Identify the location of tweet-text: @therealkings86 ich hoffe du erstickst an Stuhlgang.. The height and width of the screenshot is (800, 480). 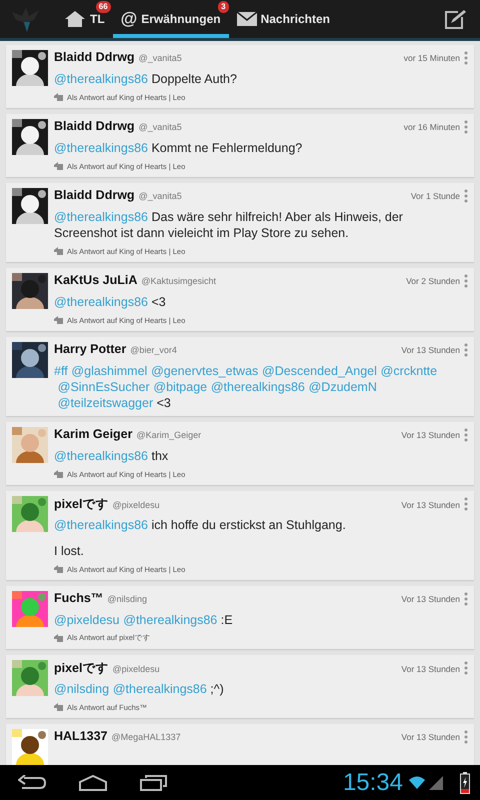
(200, 525).